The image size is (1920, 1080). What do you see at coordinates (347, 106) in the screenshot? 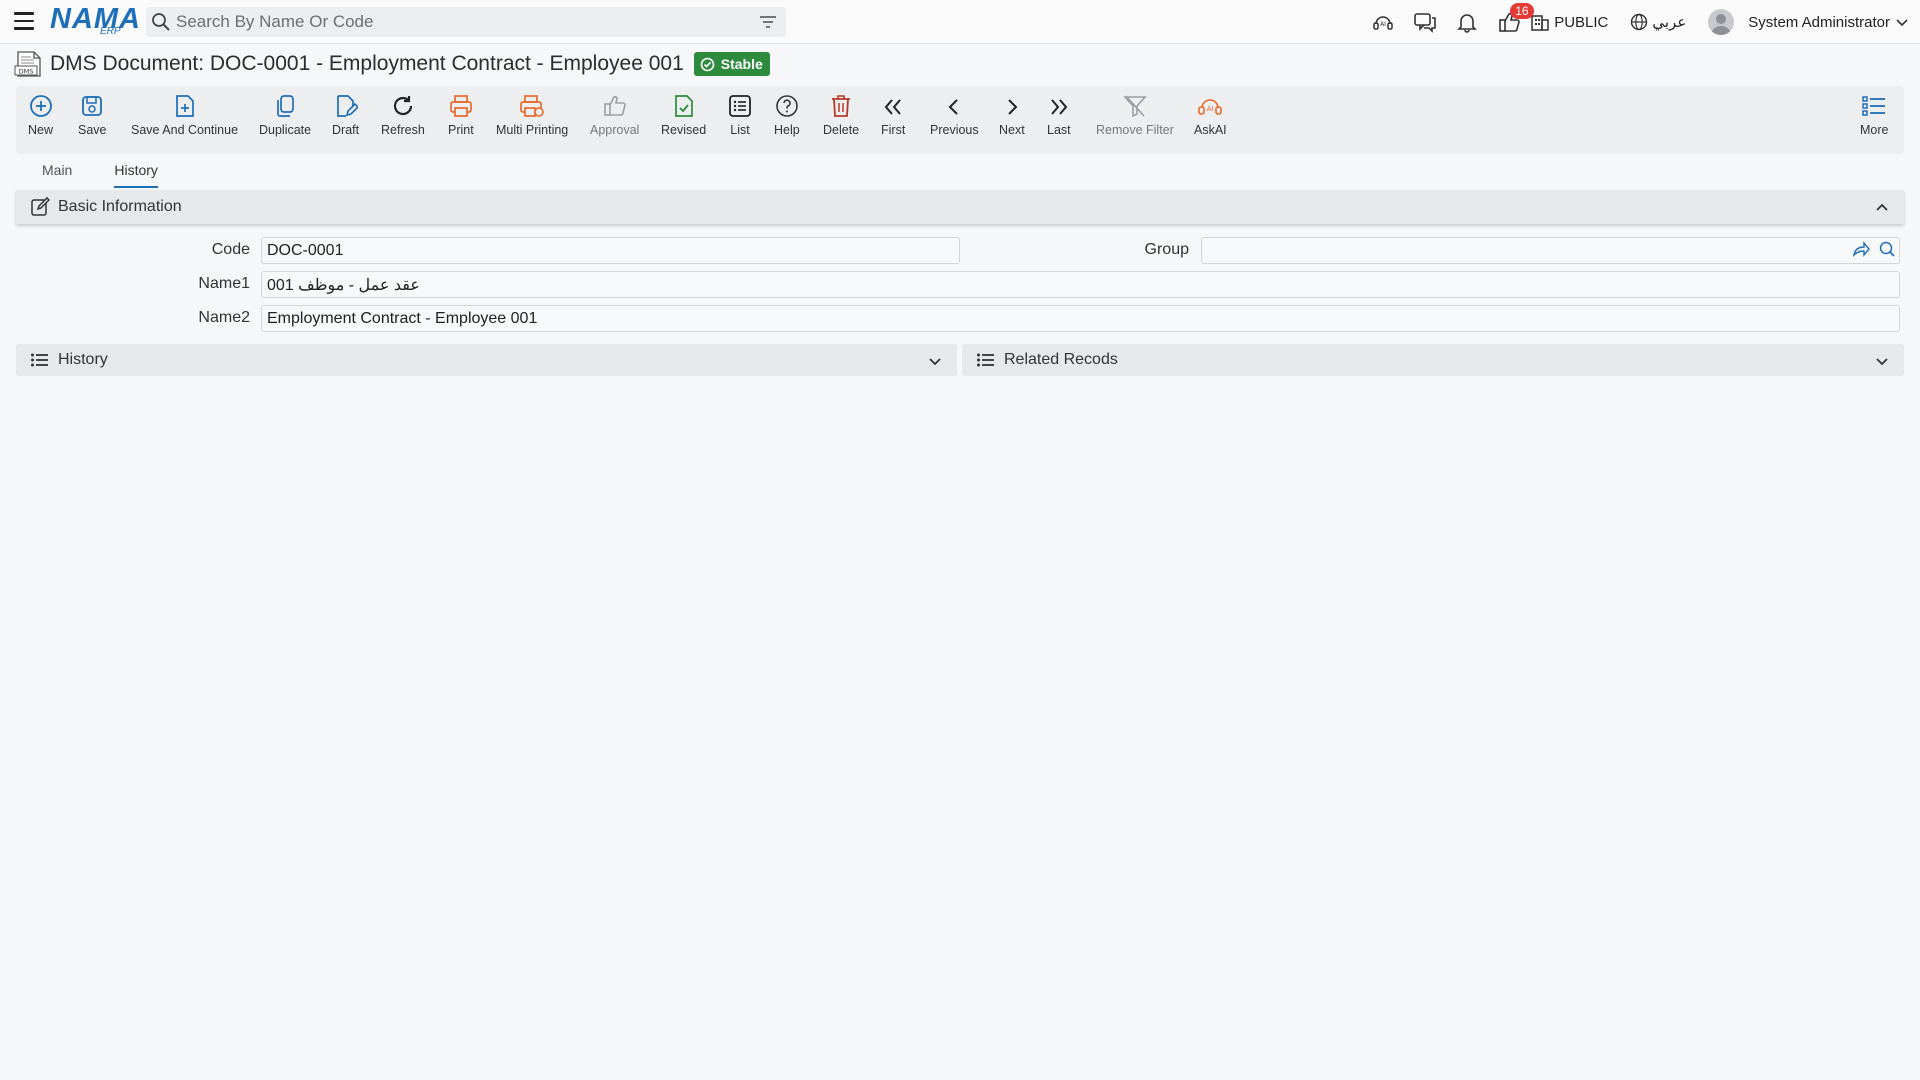
I see `draft-icon` at bounding box center [347, 106].